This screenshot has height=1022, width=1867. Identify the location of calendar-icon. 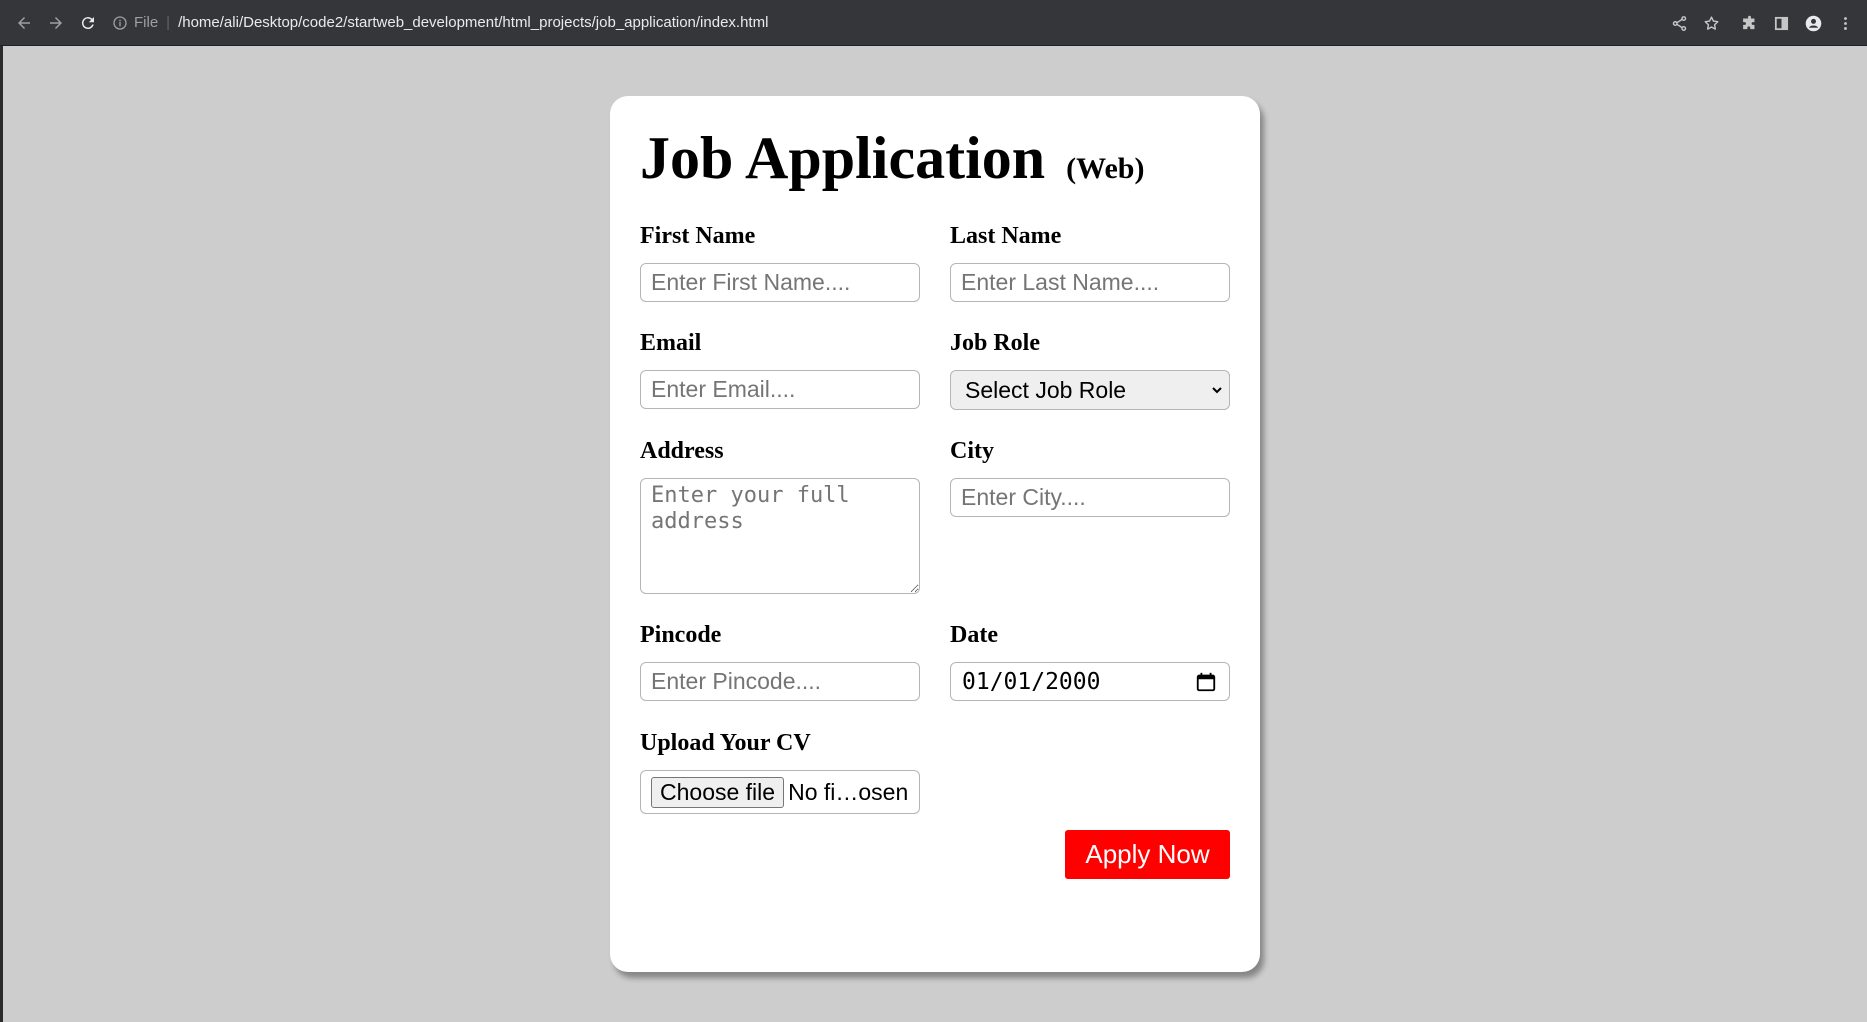
(1206, 682).